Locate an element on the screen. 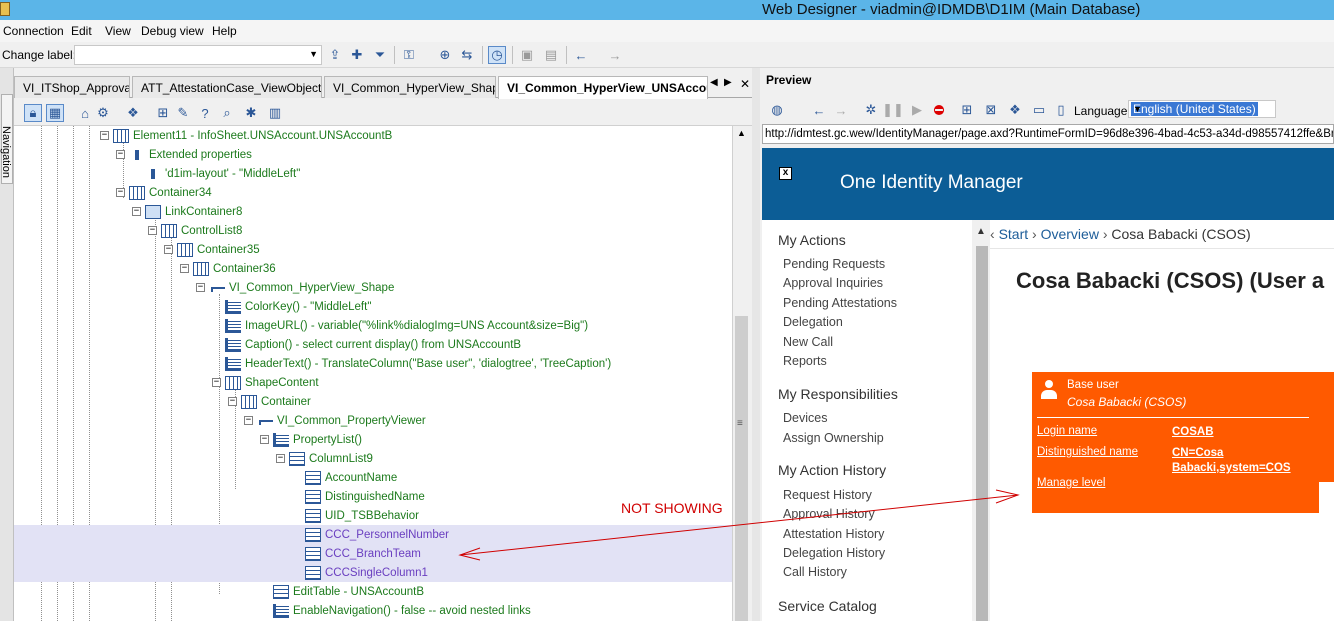 Image resolution: width=1334 pixels, height=621 pixels. tree-row: CCC_PersonnelNumber is located at coordinates (373, 534).